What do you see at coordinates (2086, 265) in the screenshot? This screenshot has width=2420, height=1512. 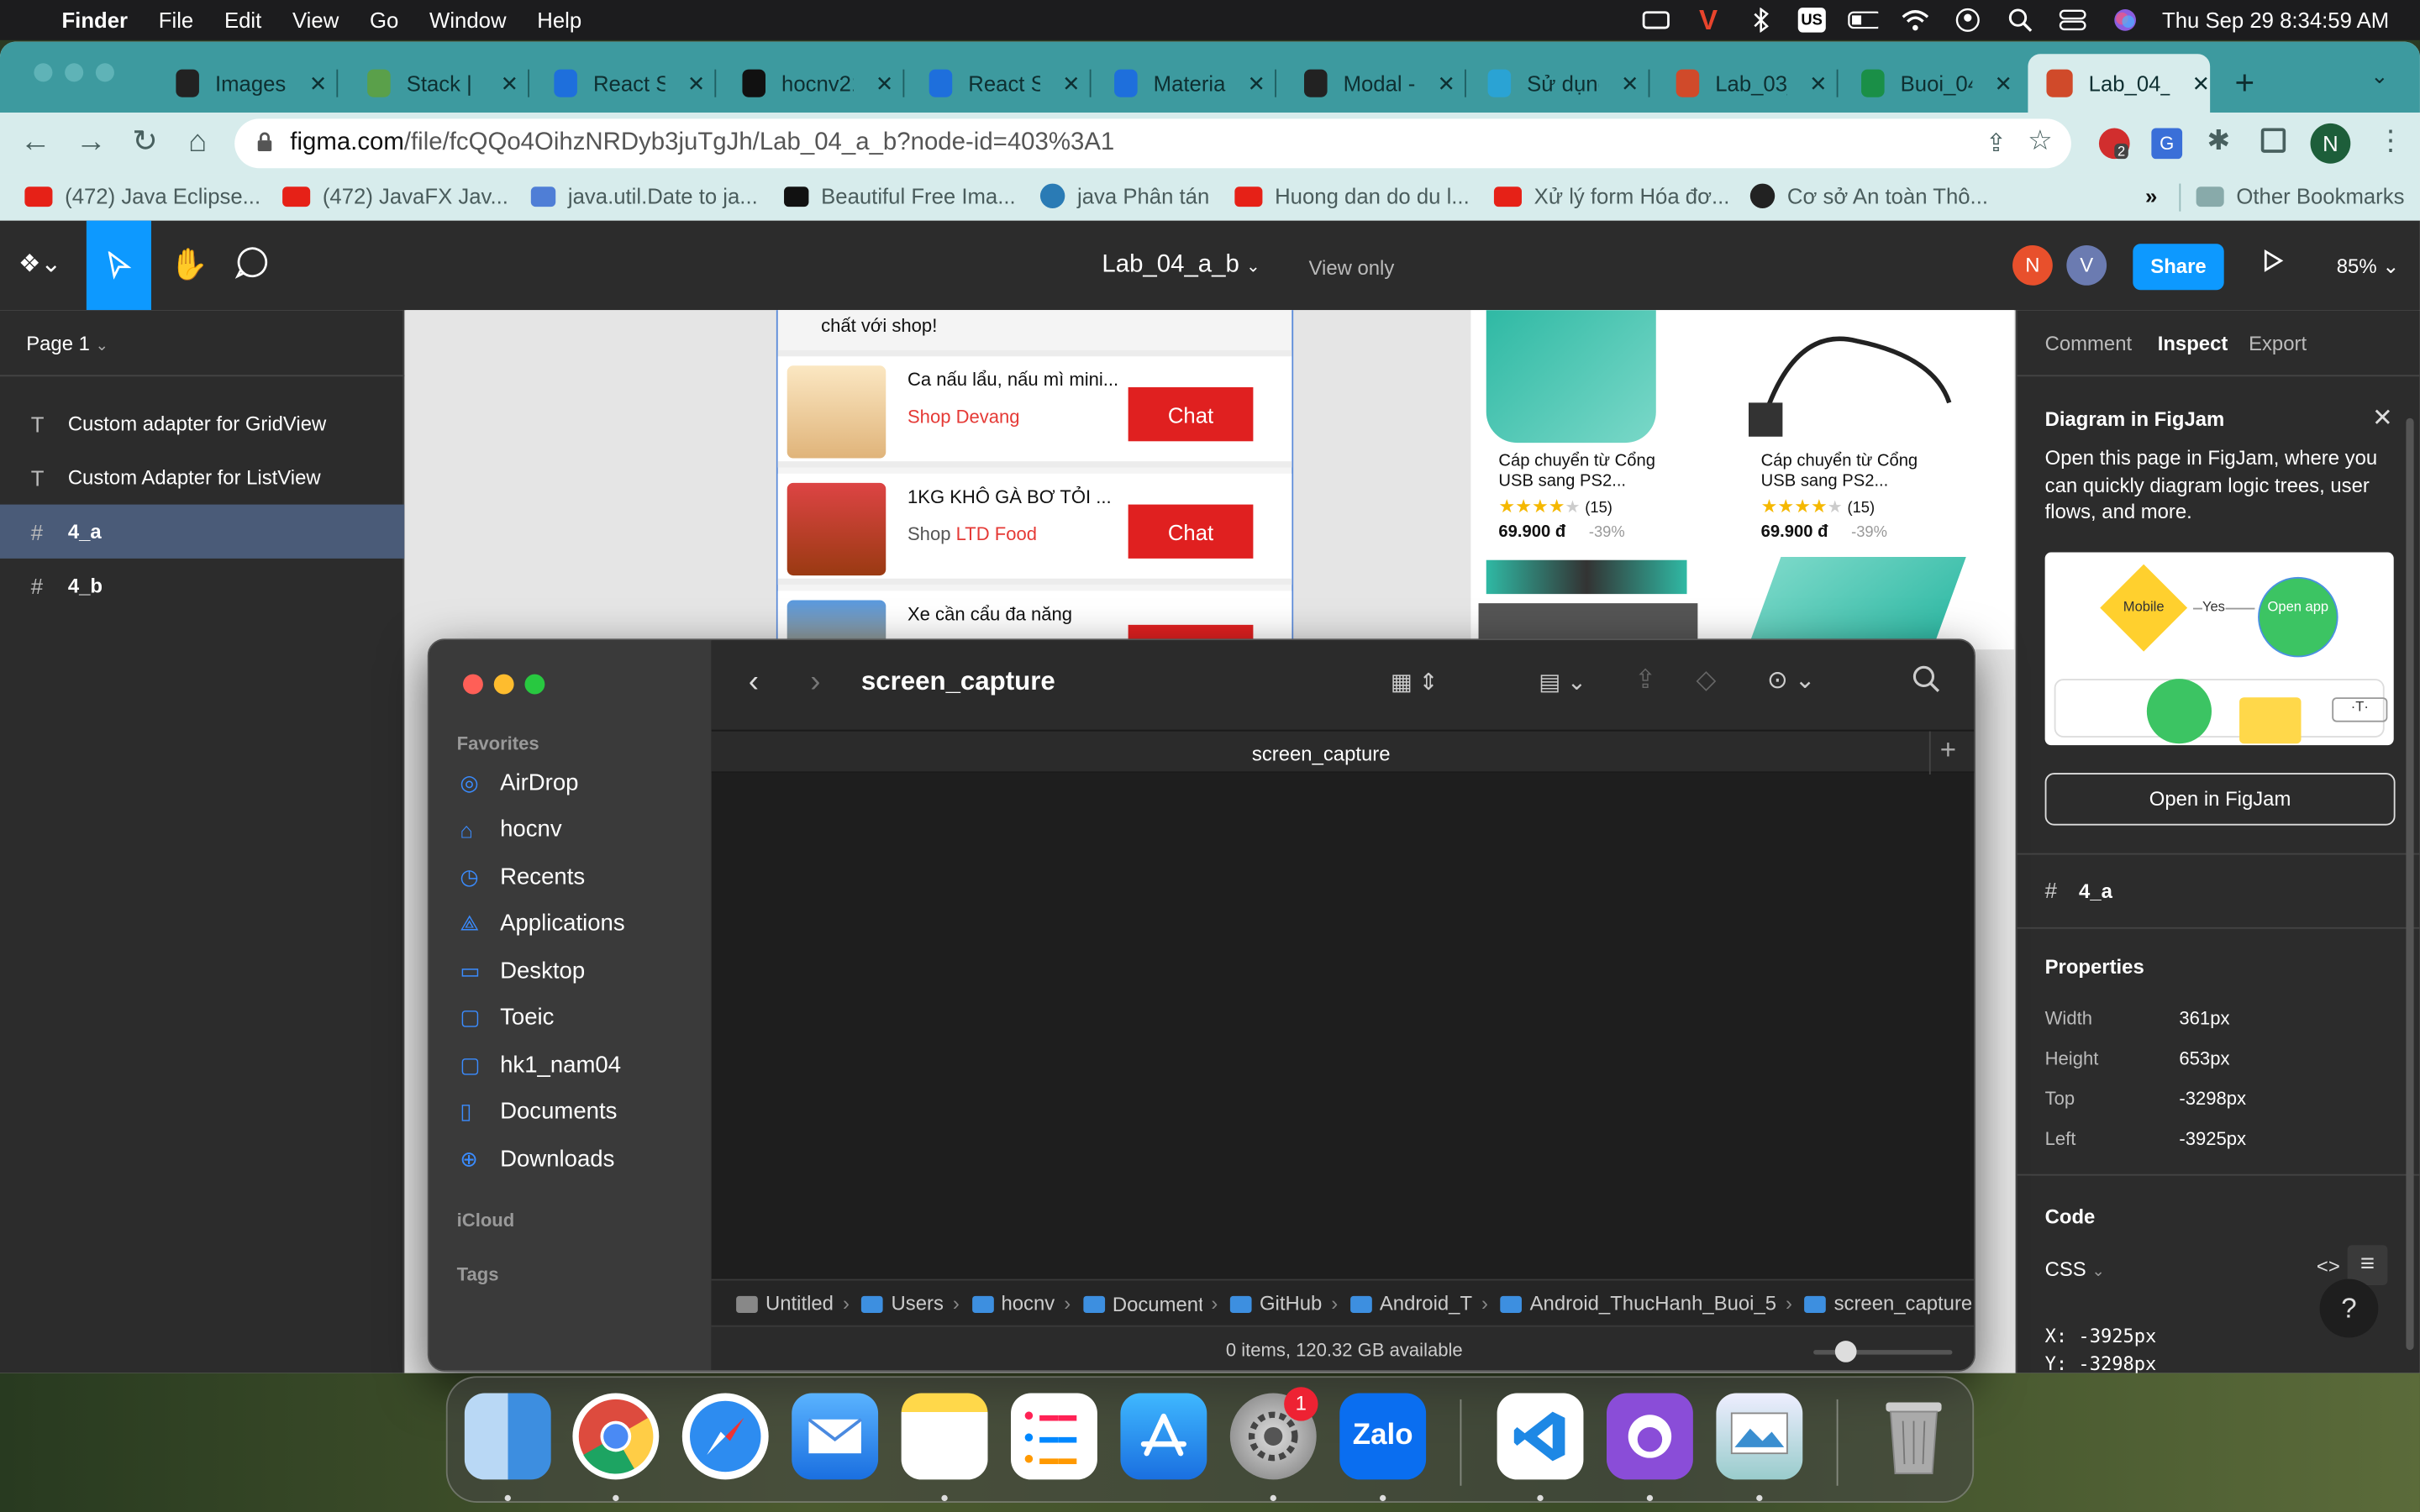 I see `avatar: V` at bounding box center [2086, 265].